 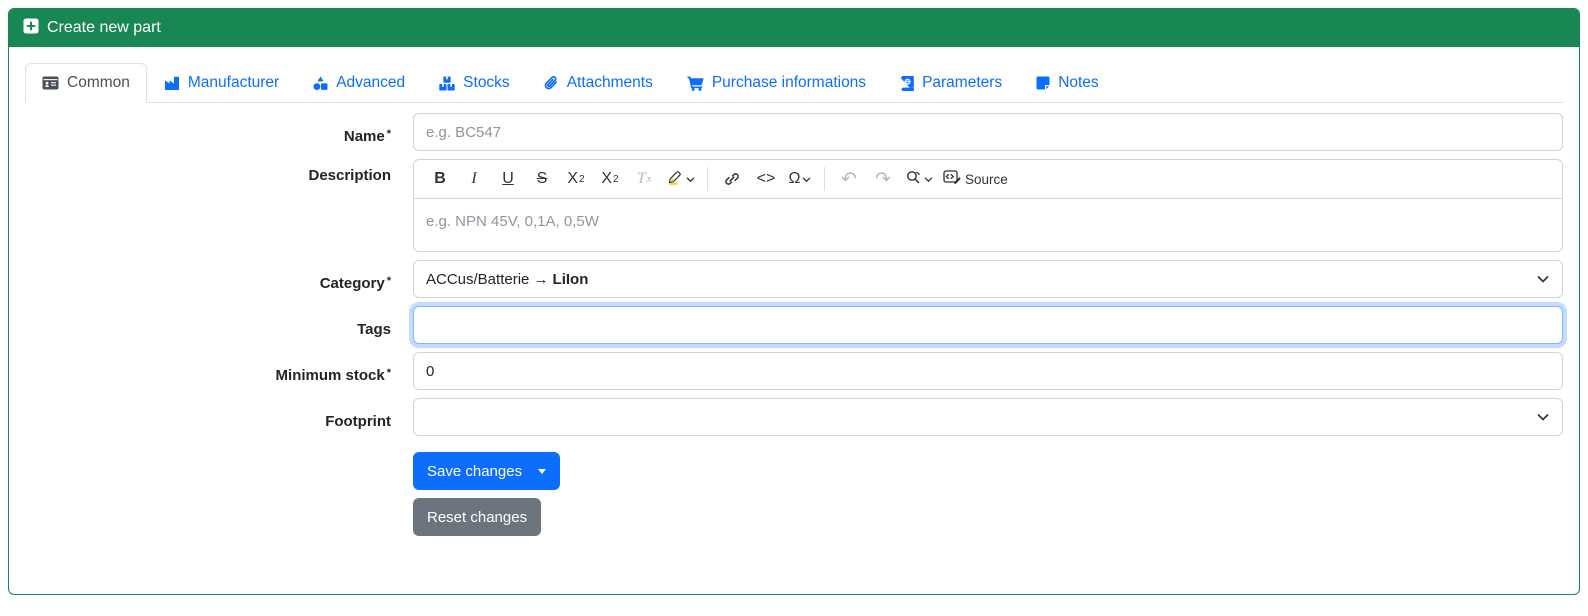 I want to click on editor-toolbar: B I U S X2 X2 Tx <> Ω ↶ ↷ Source, so click(x=988, y=179).